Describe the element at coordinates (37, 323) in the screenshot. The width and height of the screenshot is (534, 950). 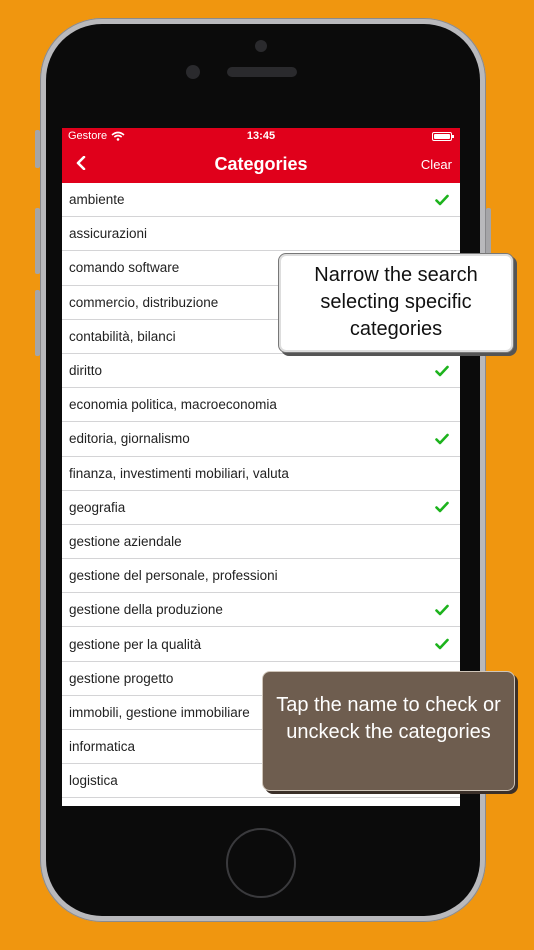
I see `volume-down-button` at that location.